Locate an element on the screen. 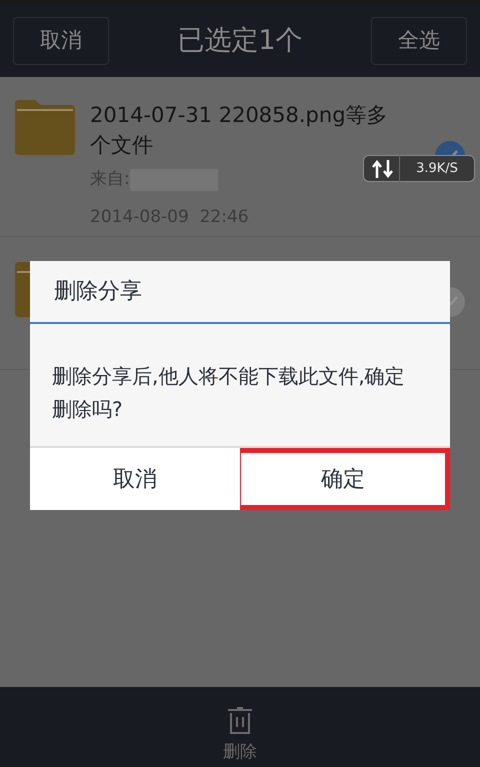 This screenshot has width=480, height=767. confirm-button: 确定 is located at coordinates (345, 479).